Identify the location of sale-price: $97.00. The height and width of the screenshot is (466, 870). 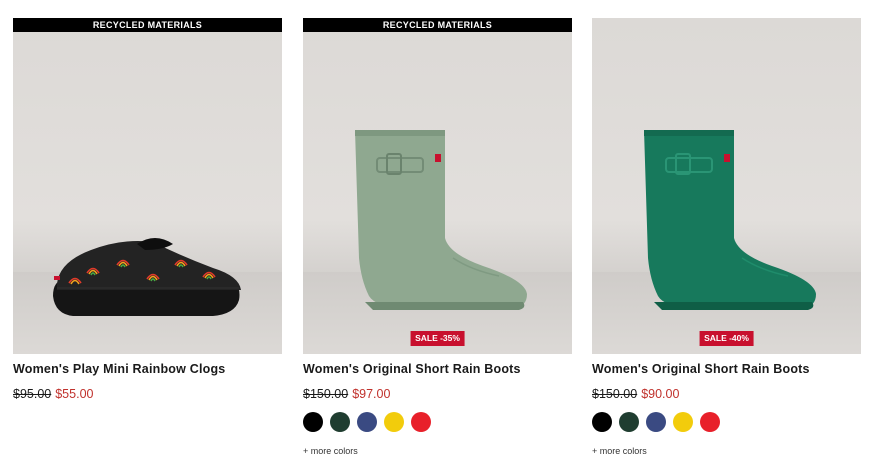
(371, 394).